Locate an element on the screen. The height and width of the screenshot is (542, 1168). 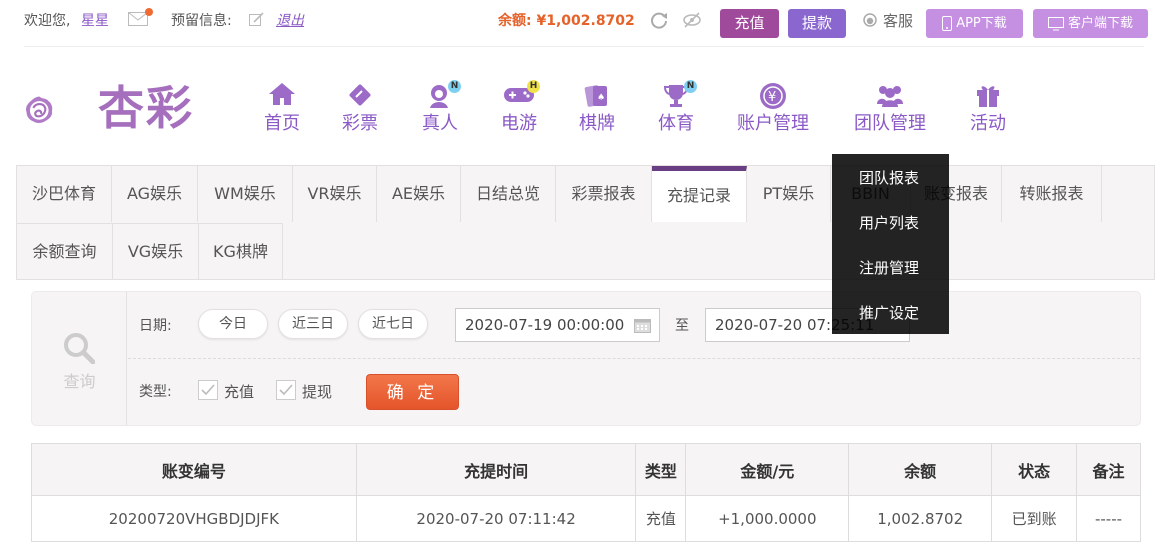
lottery-icon is located at coordinates (360, 96).